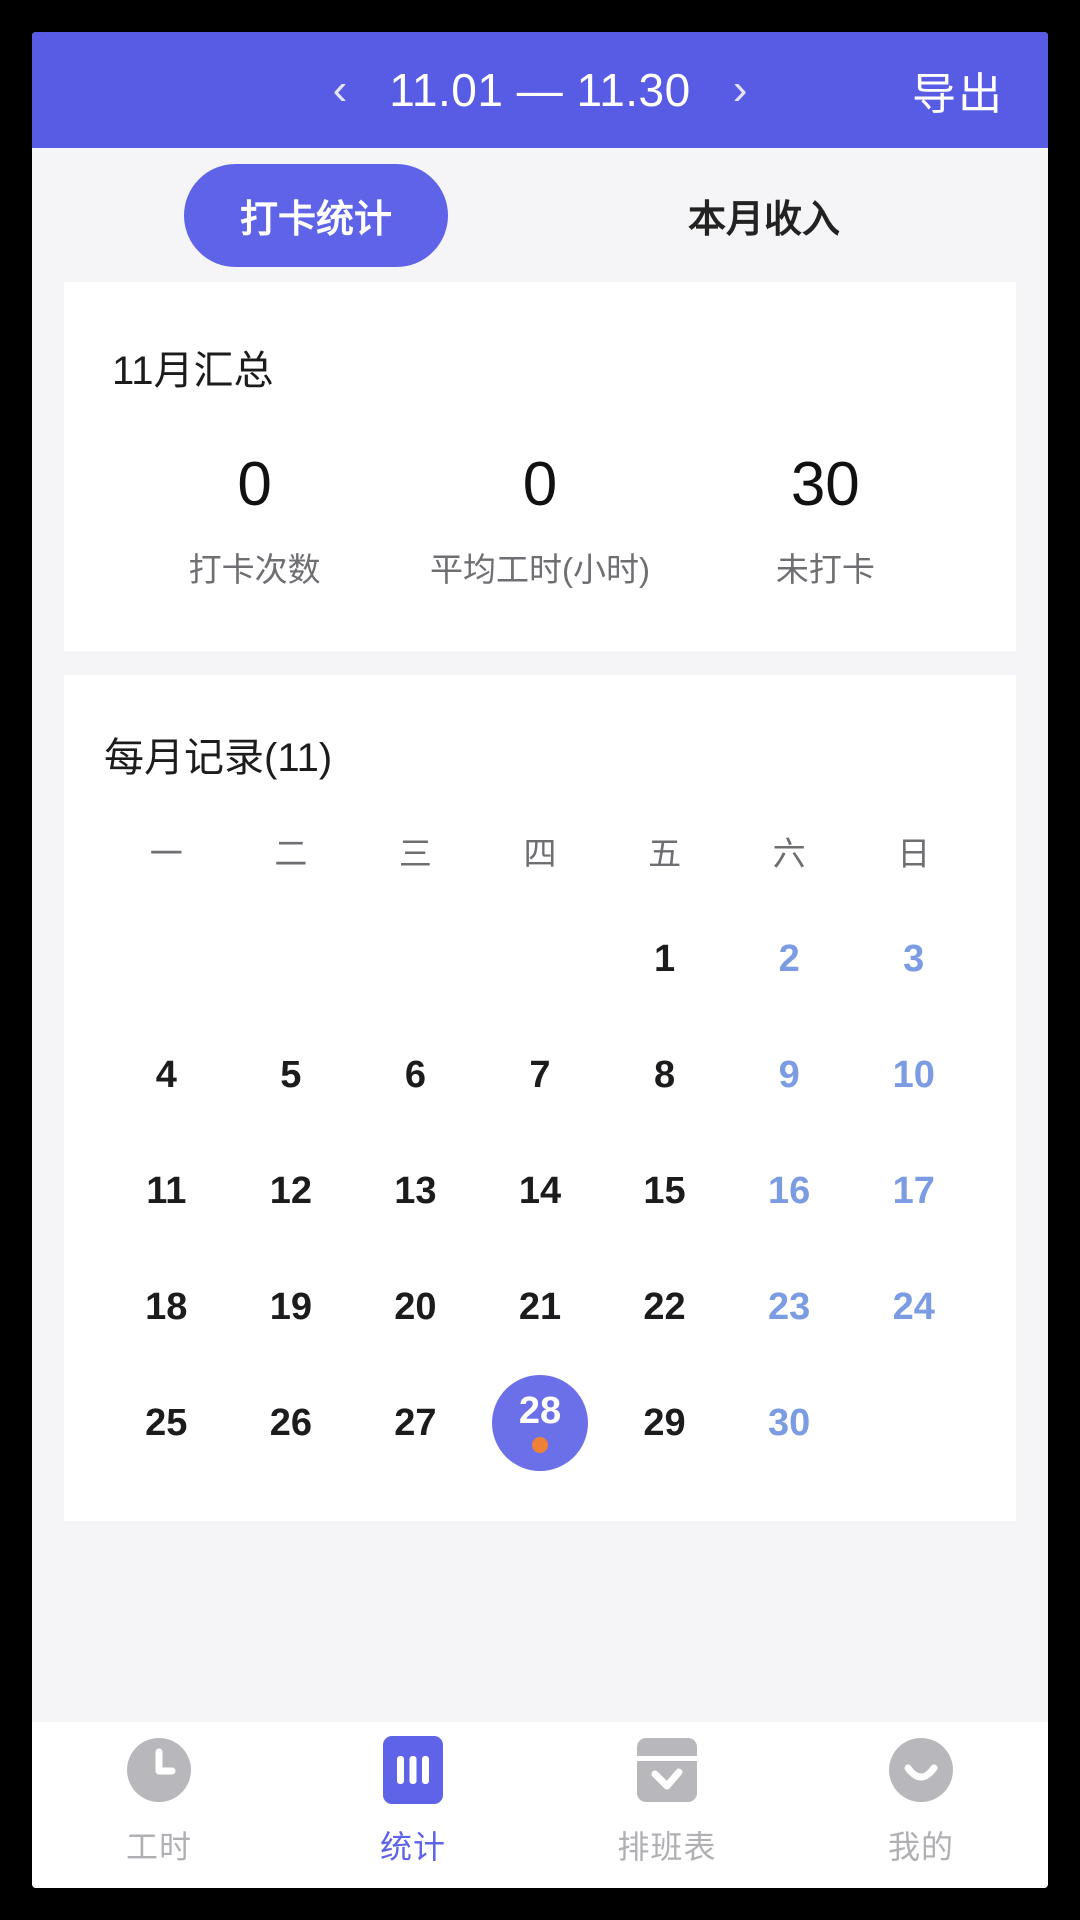  I want to click on tab-monthly-income: 本月收入, so click(764, 215).